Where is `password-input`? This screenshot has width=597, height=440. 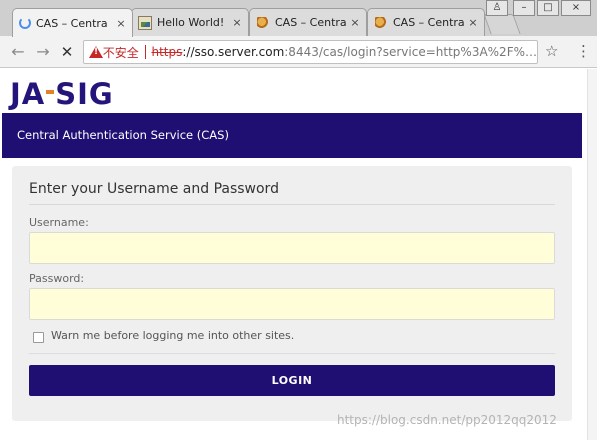
password-input is located at coordinates (292, 304).